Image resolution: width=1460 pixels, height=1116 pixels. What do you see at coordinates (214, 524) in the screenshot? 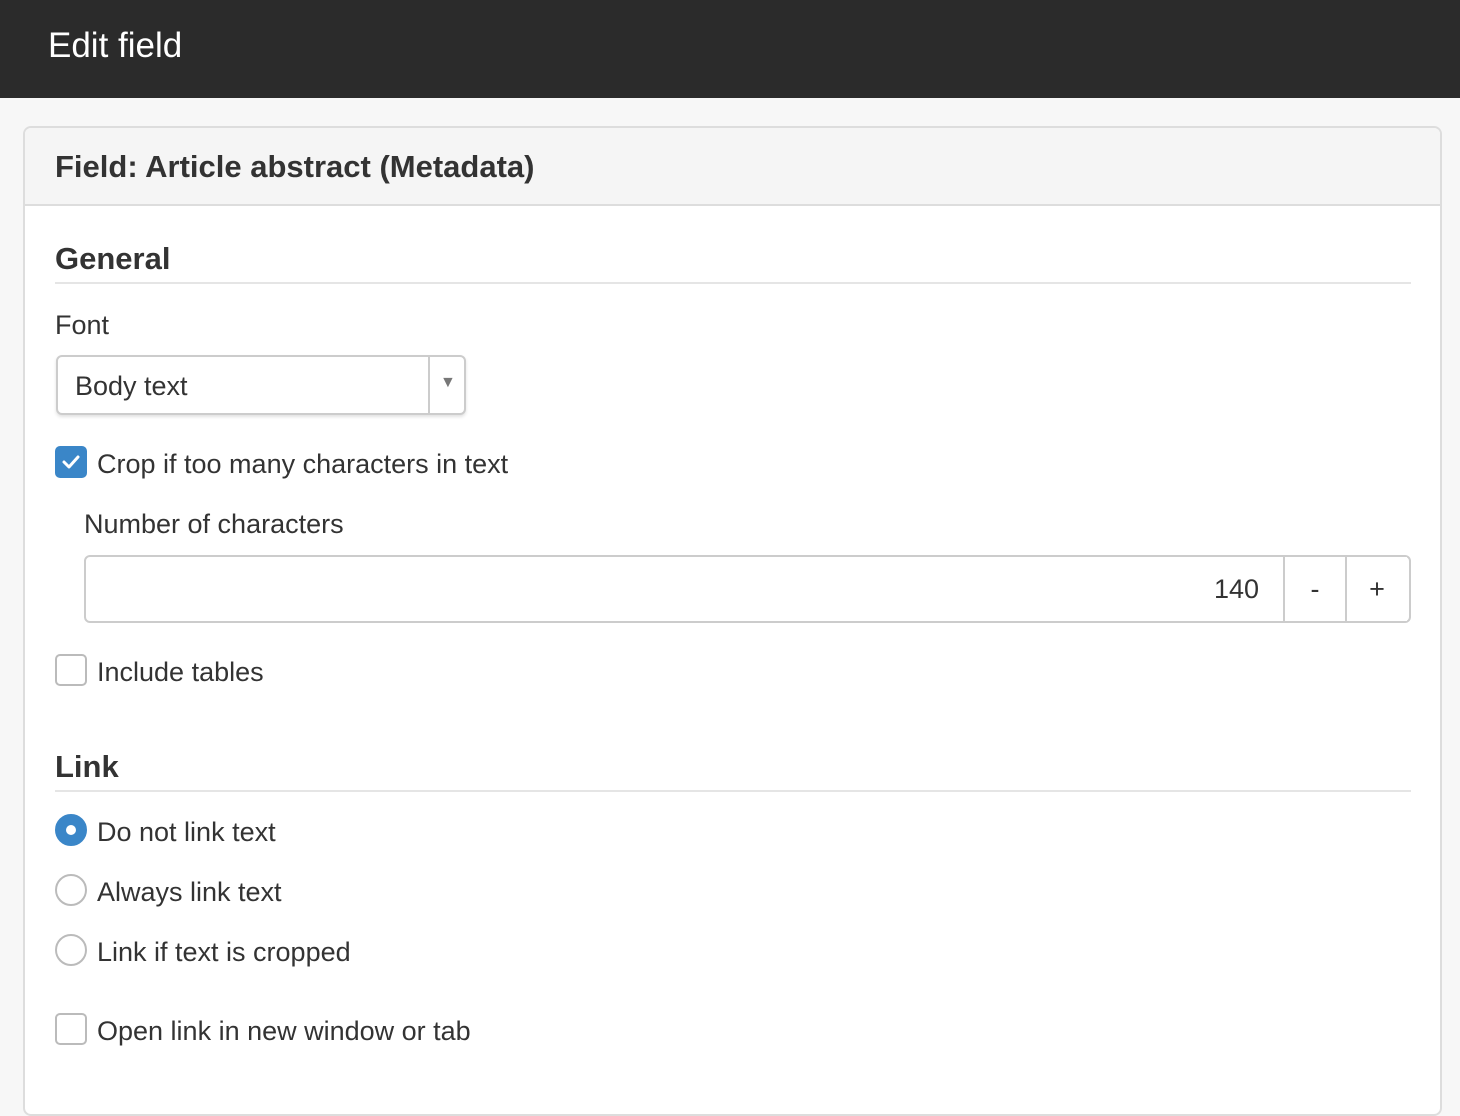
I see `number-of-characters-label: Number of characters` at bounding box center [214, 524].